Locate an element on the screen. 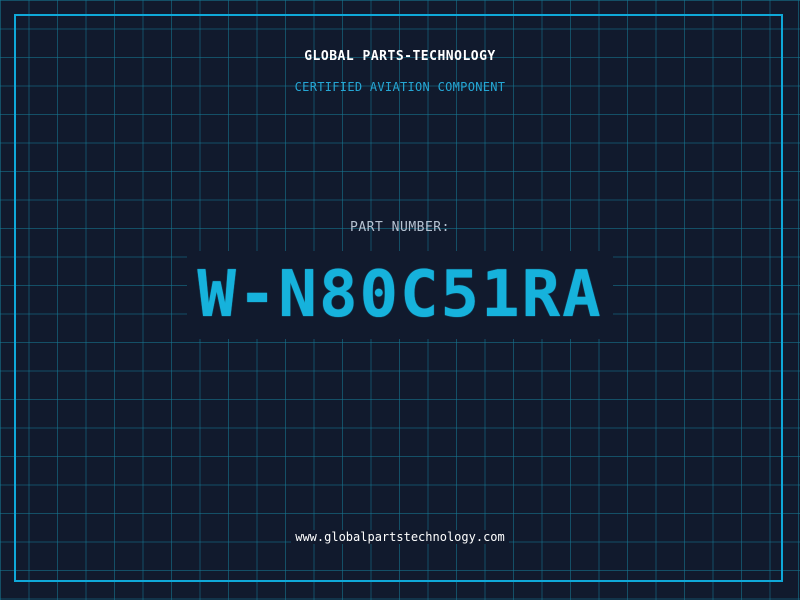 This screenshot has width=800, height=600. website-footer: www.globalpartstechnology.com is located at coordinates (400, 537).